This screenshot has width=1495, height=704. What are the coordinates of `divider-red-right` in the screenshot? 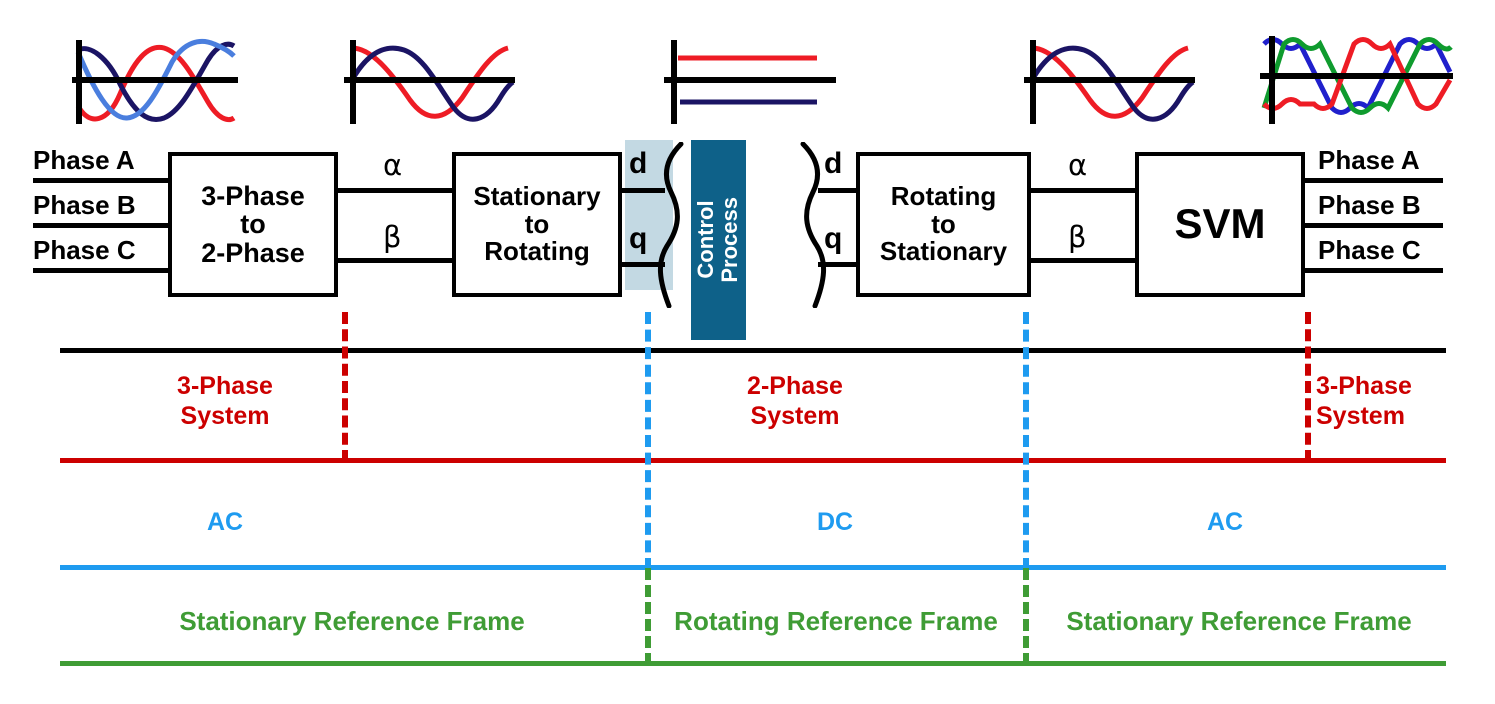 It's located at (1308, 387).